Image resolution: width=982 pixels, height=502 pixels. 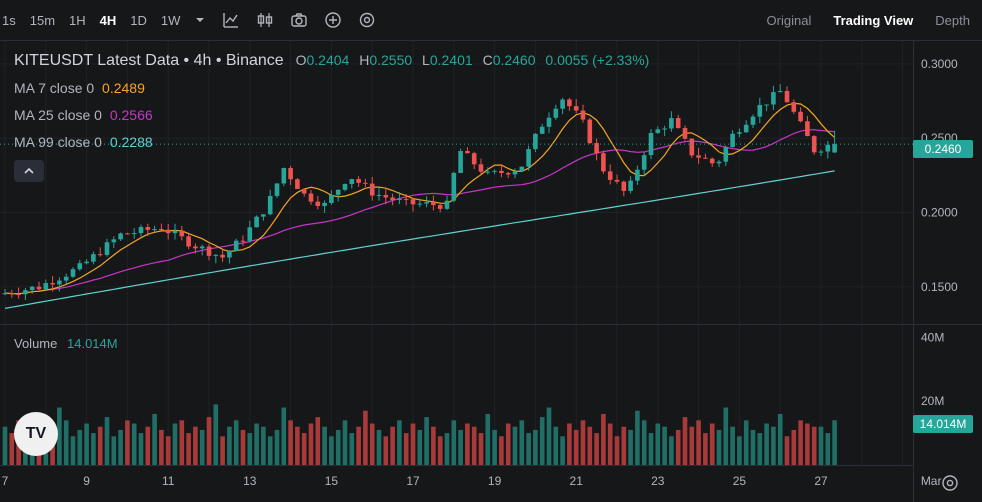 I want to click on low-label: L, so click(x=426, y=60).